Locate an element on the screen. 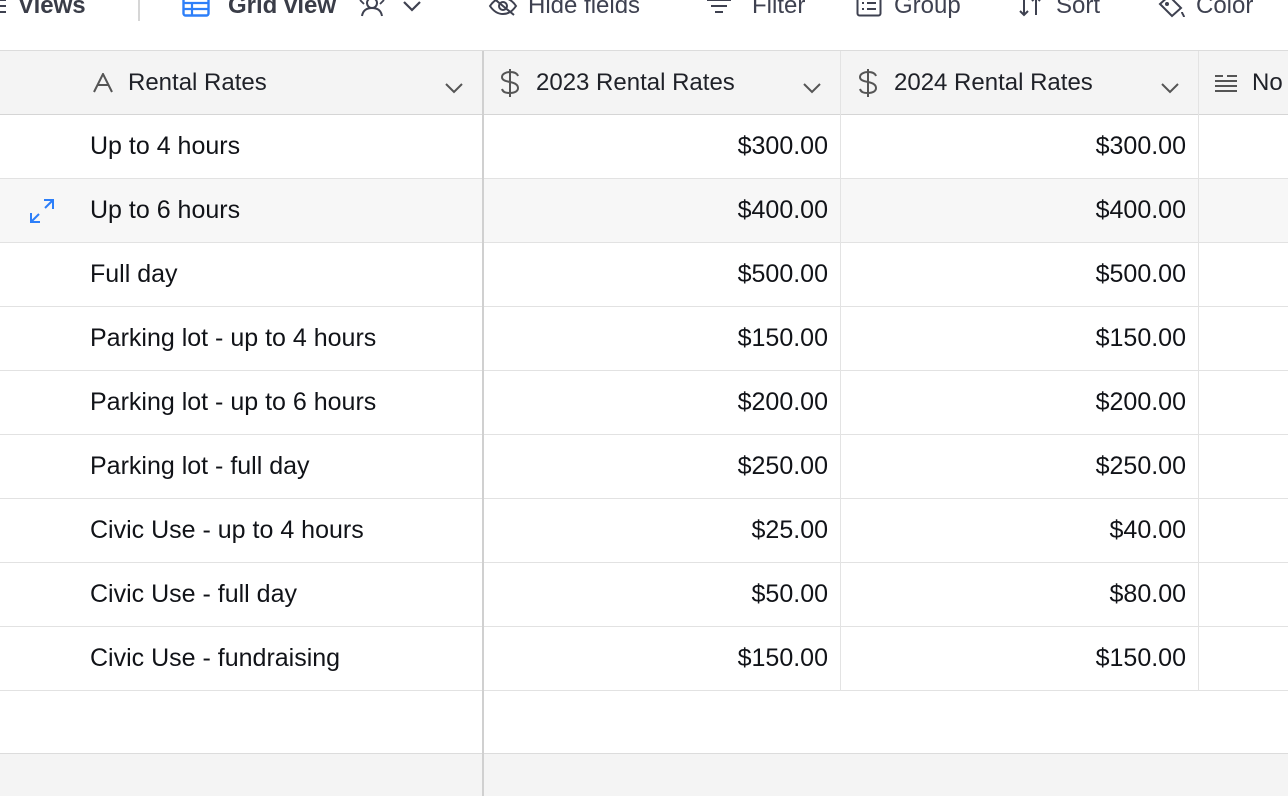  column-header-rental-rates: Rental Rates is located at coordinates (287, 83).